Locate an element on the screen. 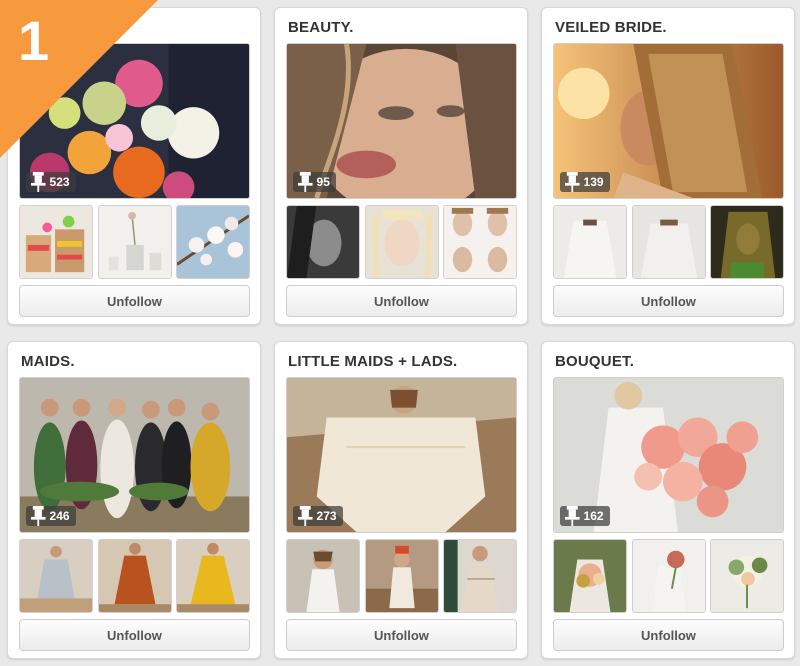  pin-count-badge: 139 is located at coordinates (585, 182).